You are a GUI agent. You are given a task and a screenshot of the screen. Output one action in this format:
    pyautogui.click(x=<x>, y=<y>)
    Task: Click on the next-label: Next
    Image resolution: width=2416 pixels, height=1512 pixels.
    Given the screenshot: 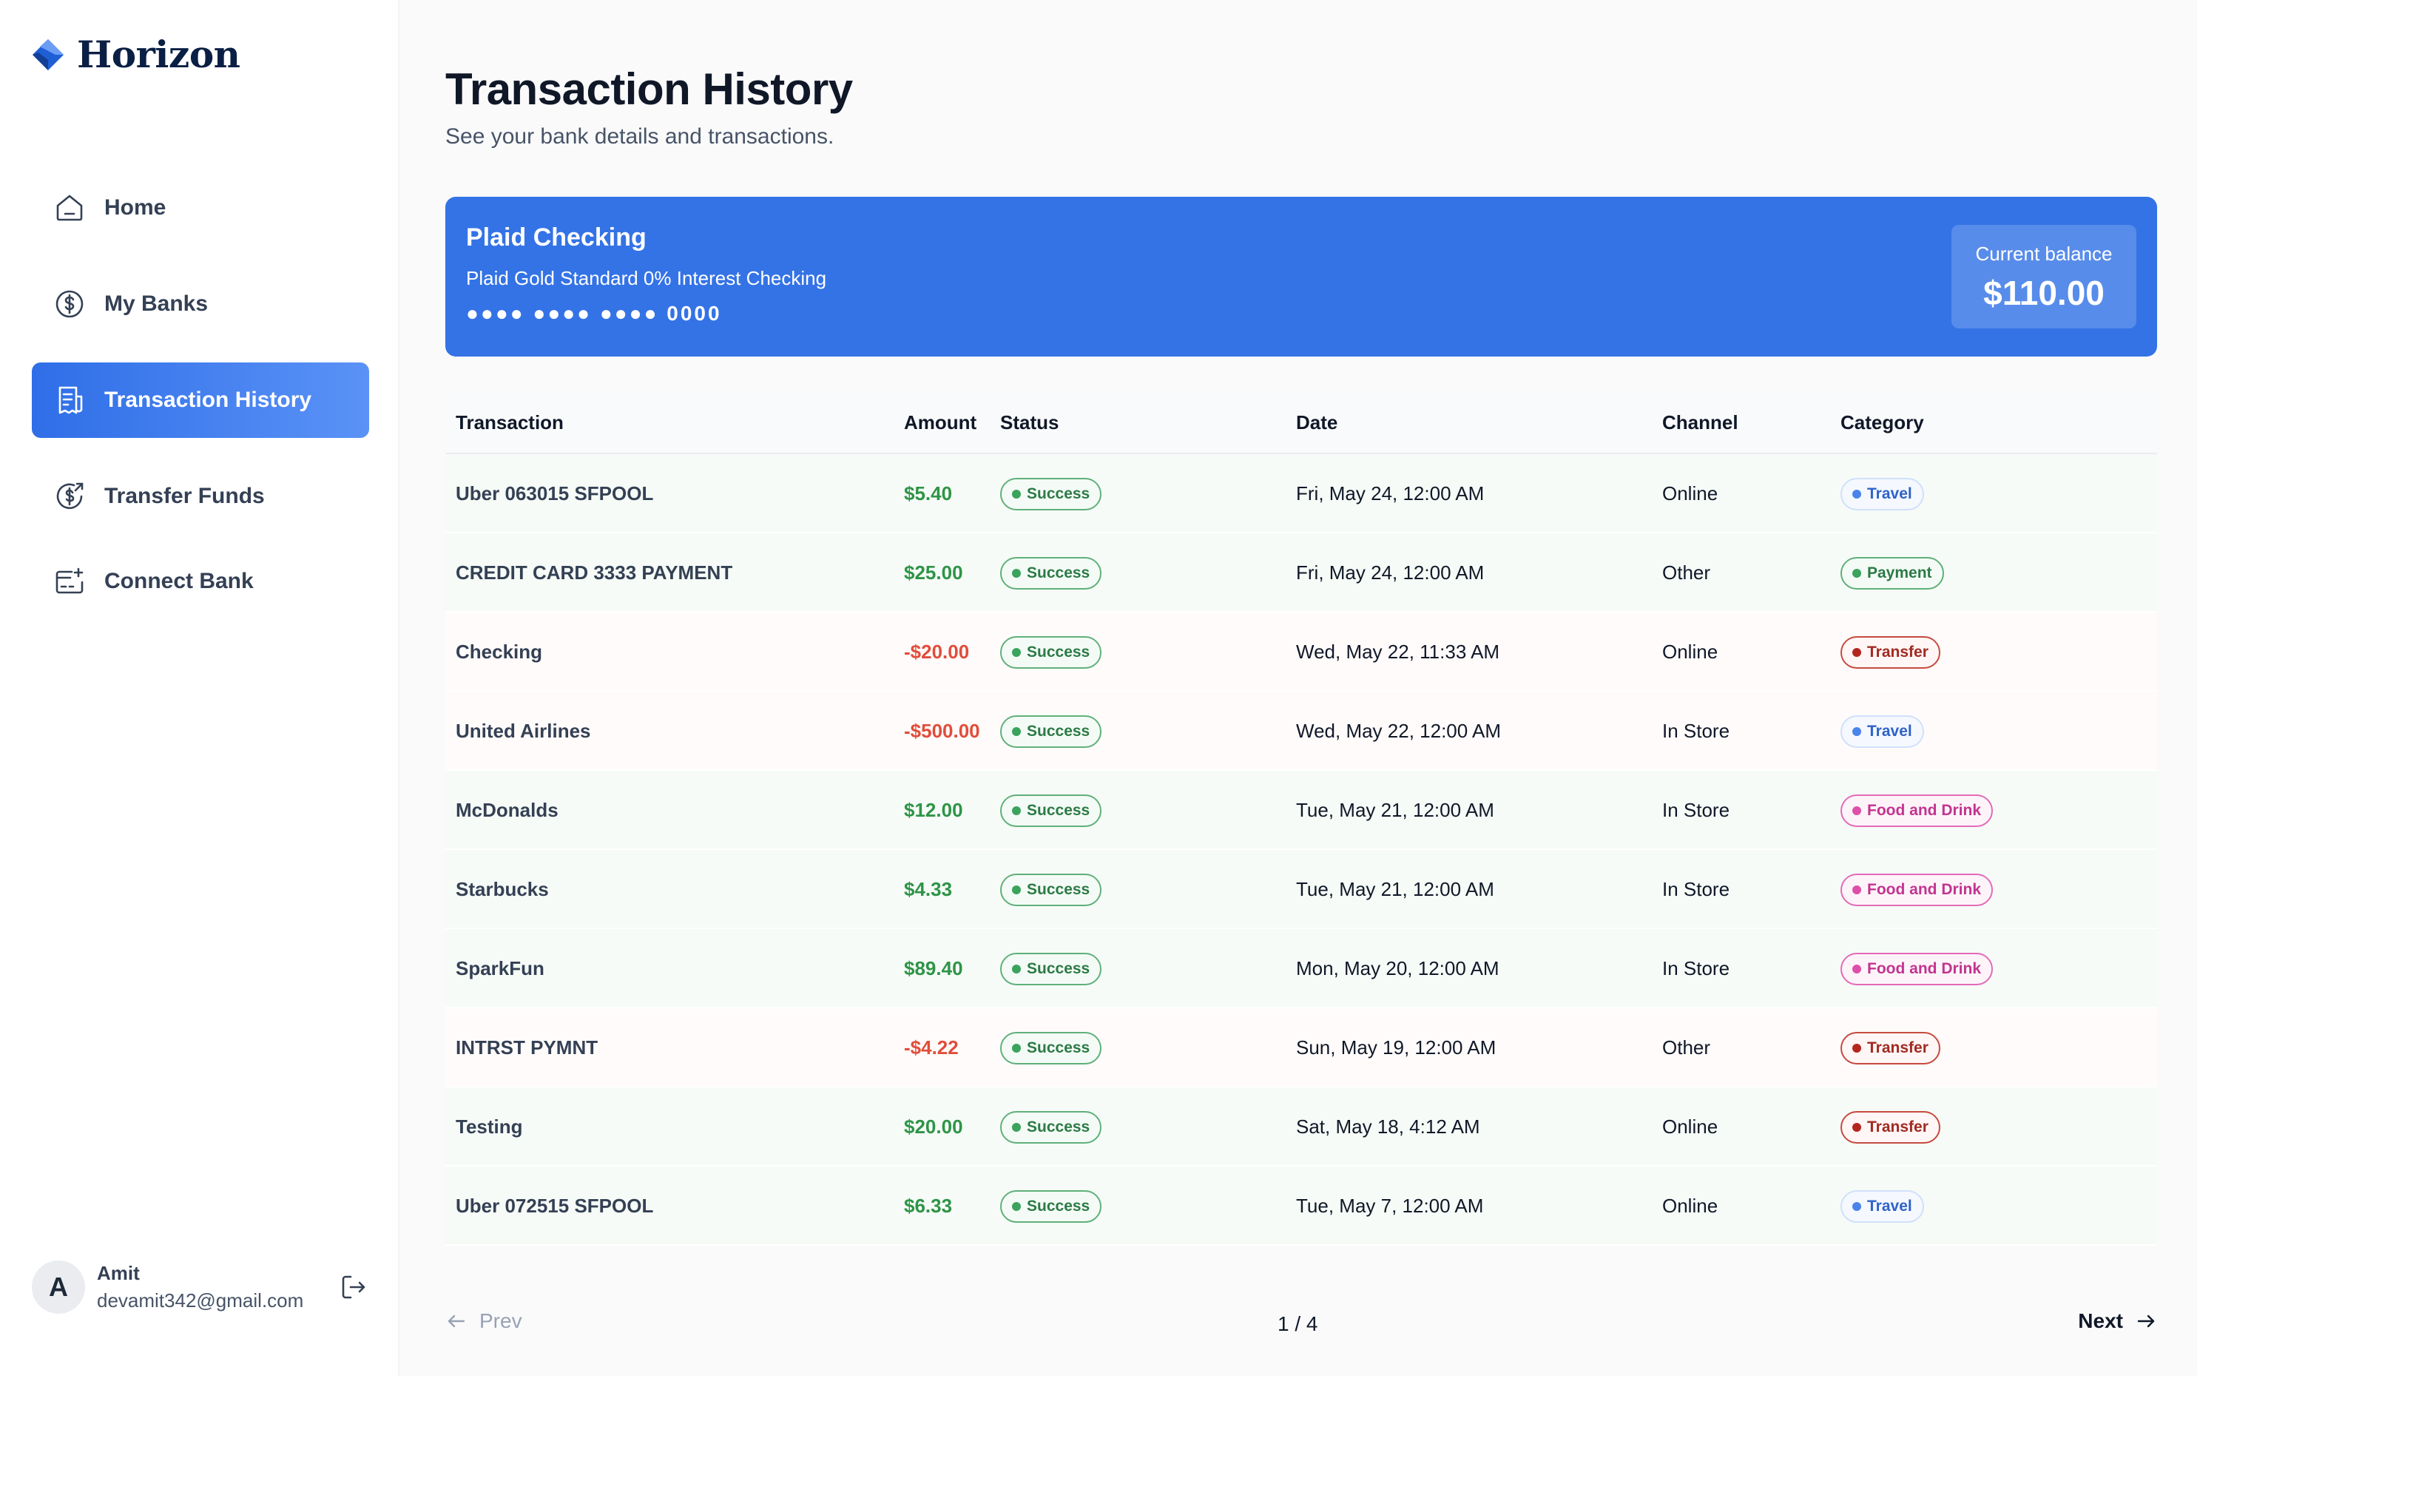 What is the action you would take?
    pyautogui.click(x=2100, y=1320)
    